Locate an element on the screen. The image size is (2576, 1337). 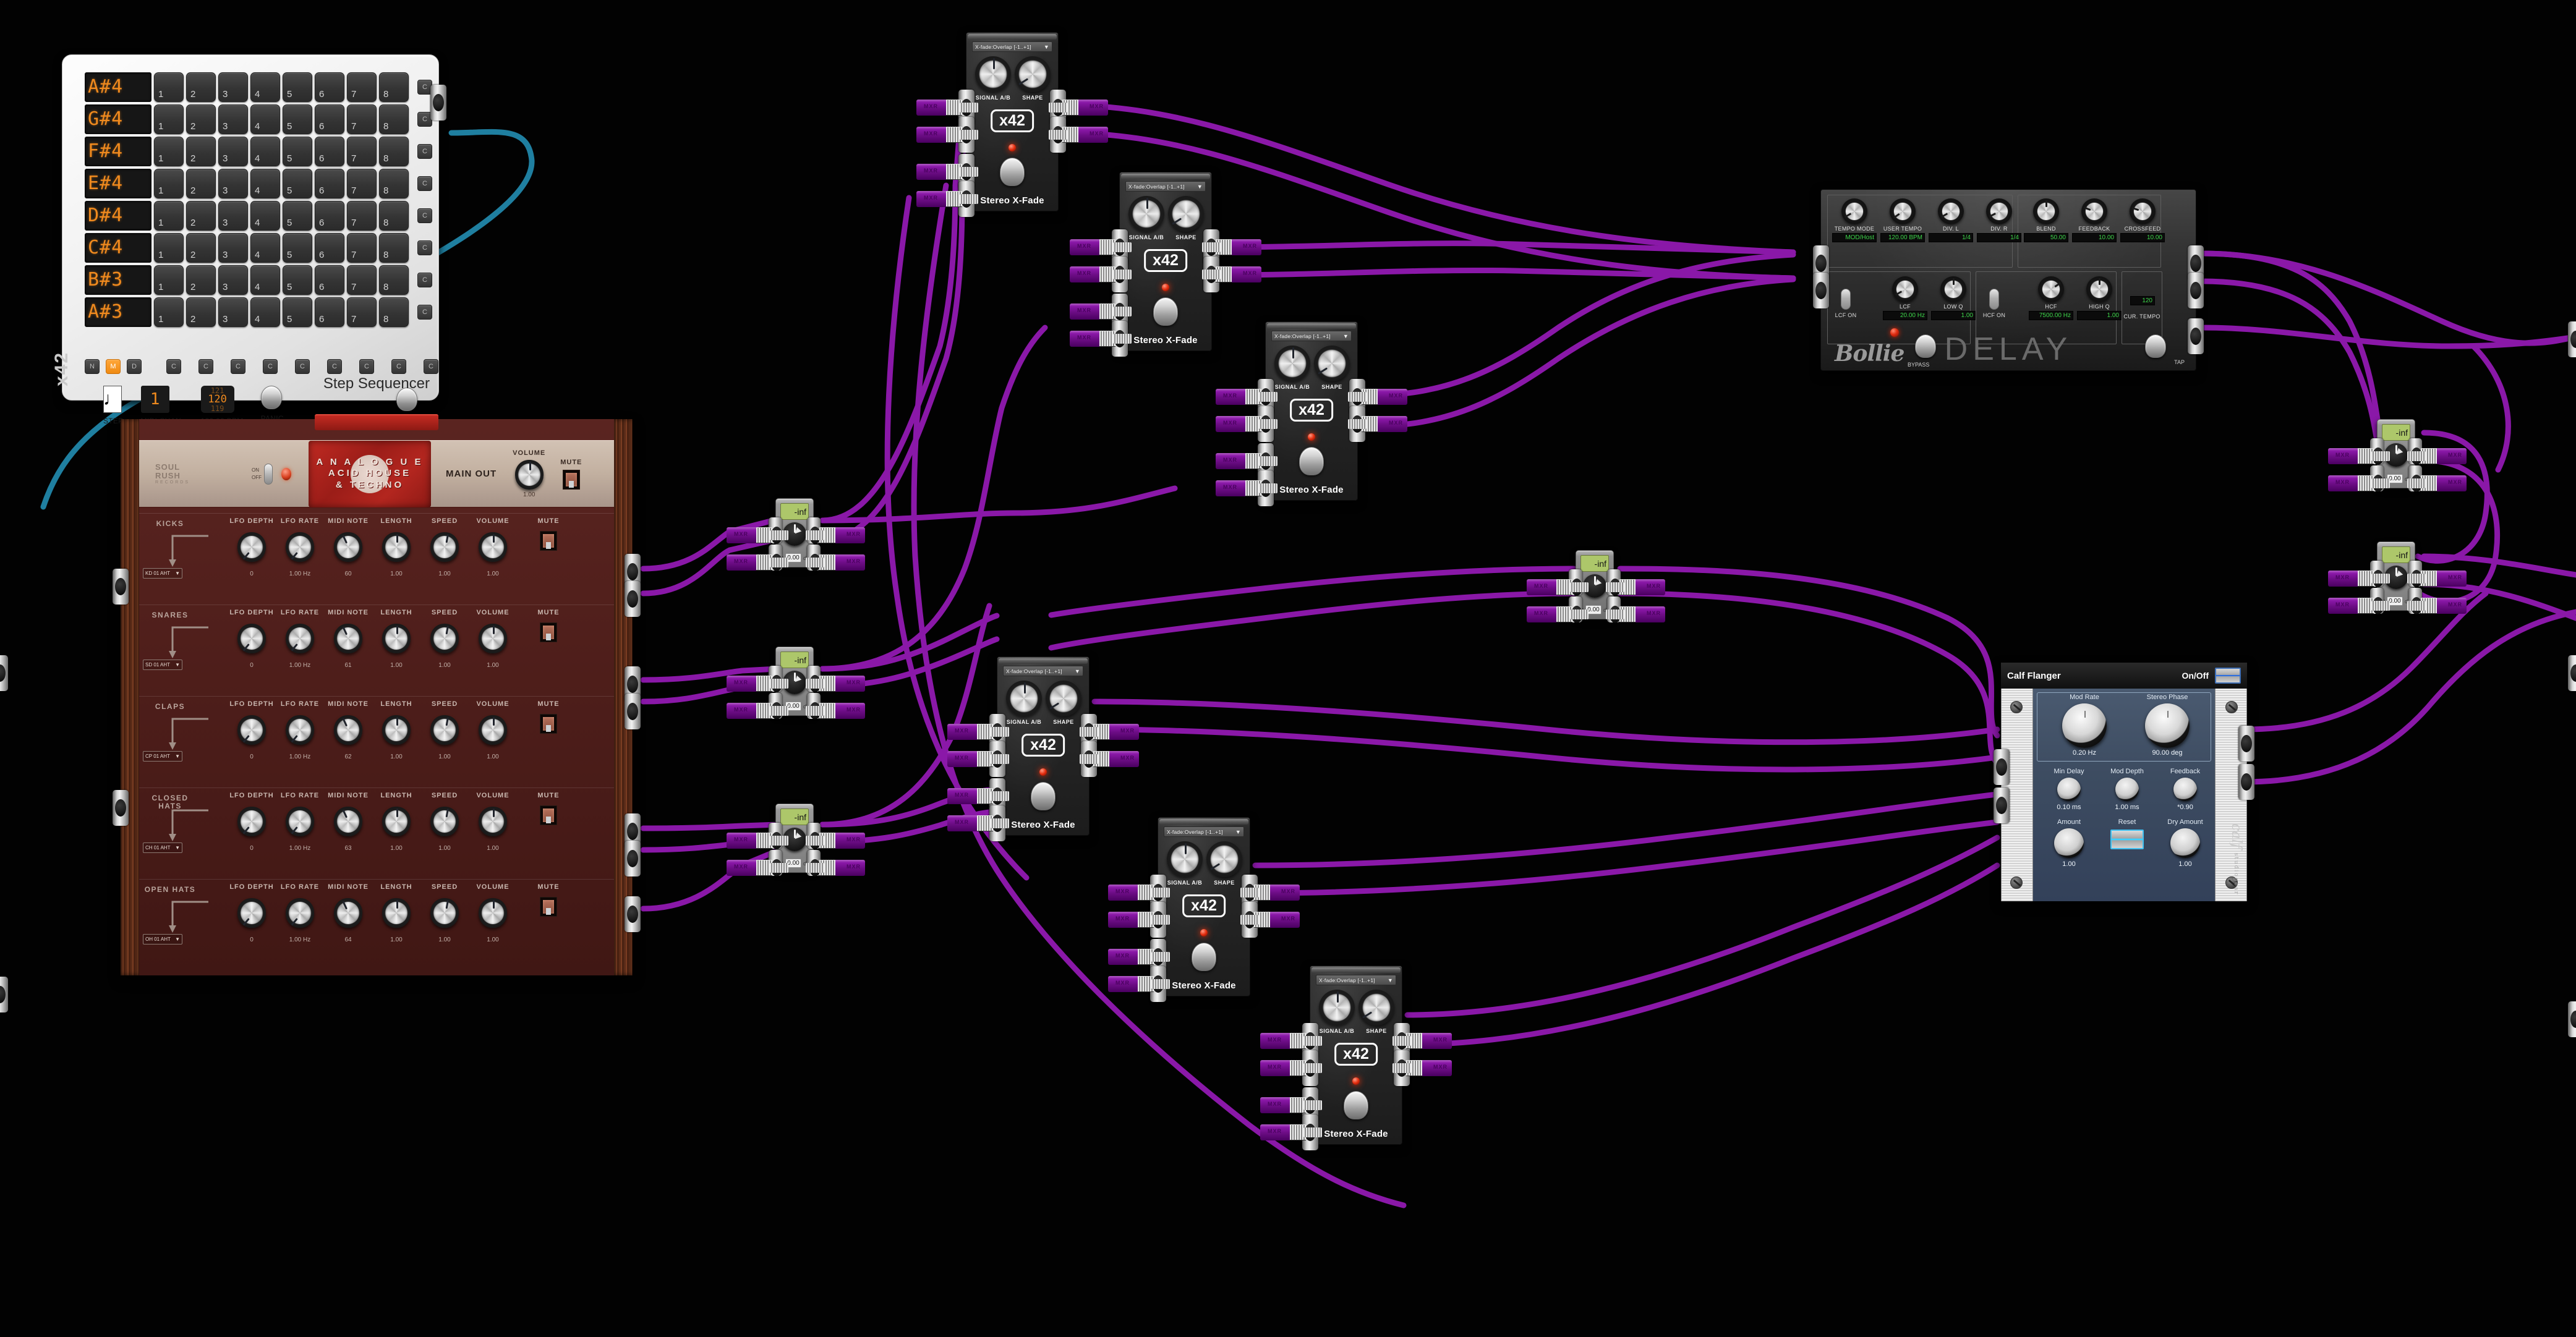
step-button: 6 is located at coordinates (329, 216).